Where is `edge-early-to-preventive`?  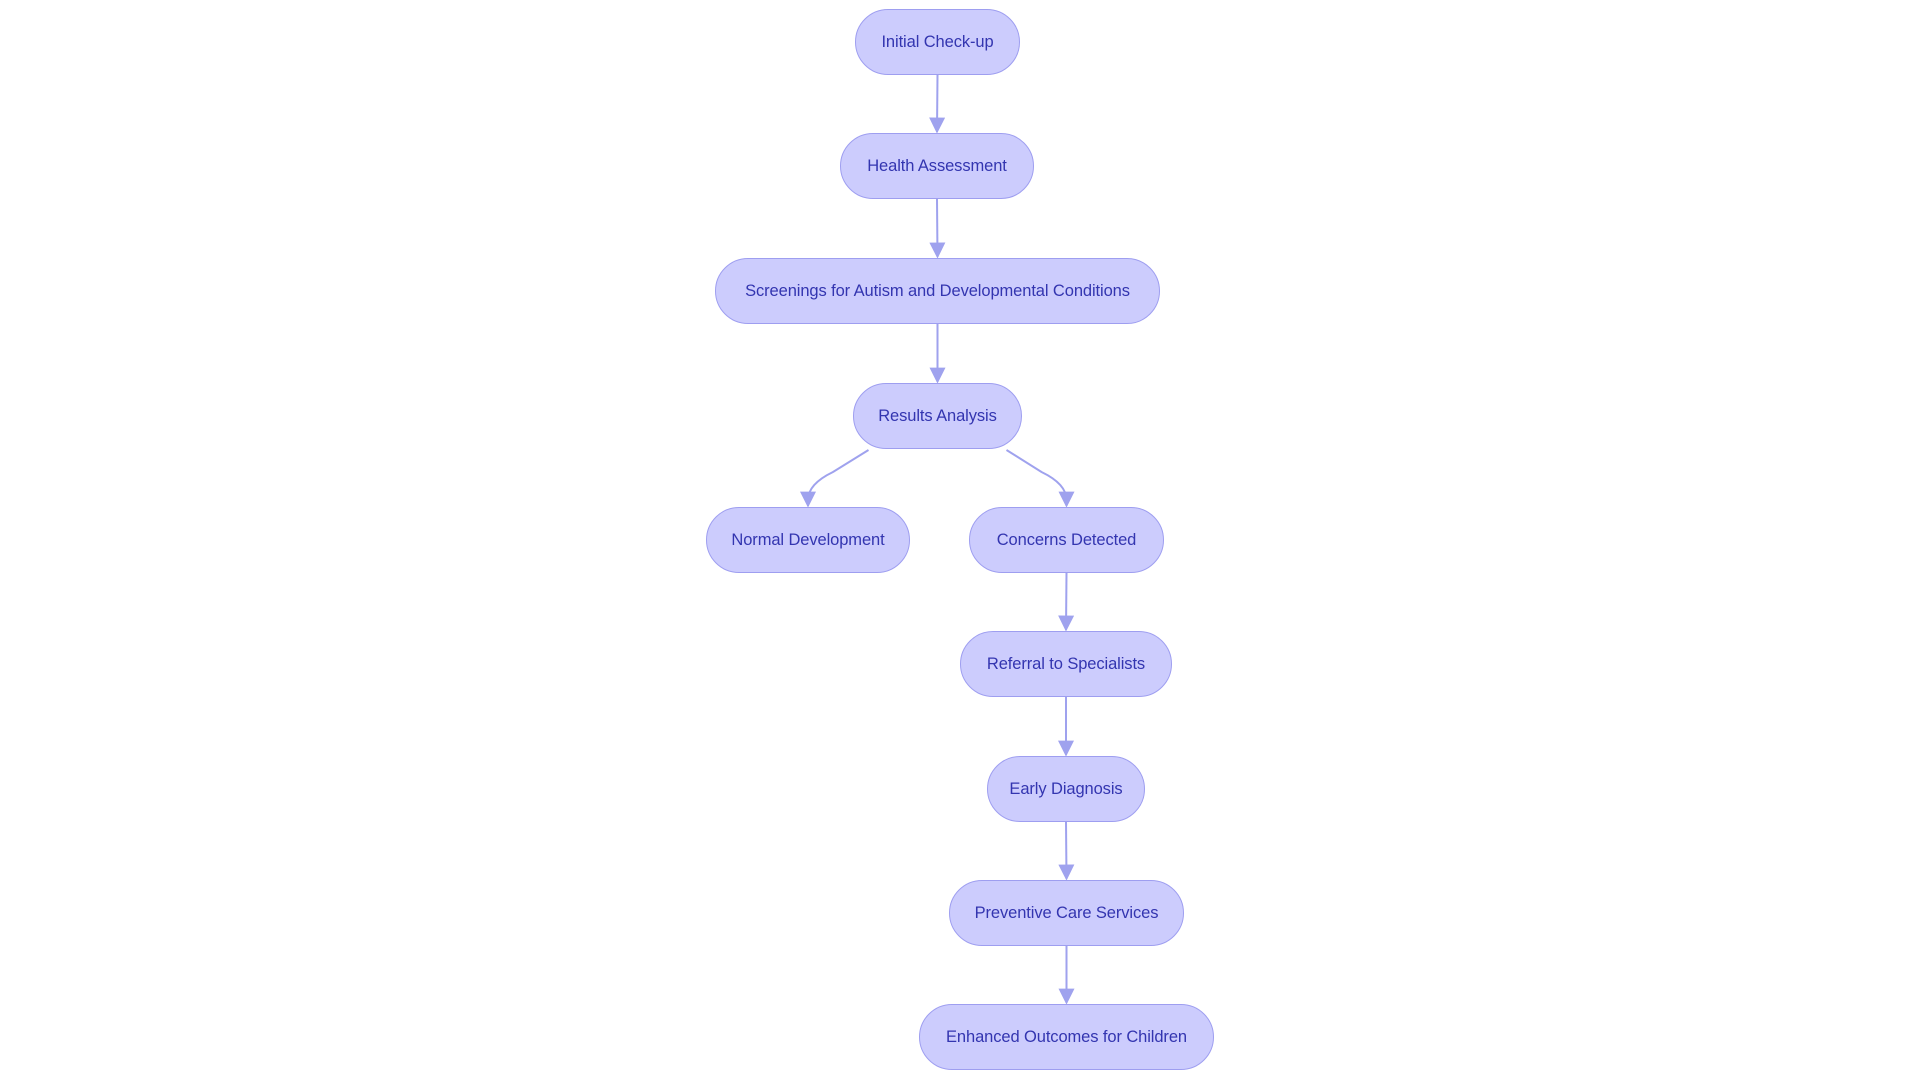 edge-early-to-preventive is located at coordinates (1066, 851).